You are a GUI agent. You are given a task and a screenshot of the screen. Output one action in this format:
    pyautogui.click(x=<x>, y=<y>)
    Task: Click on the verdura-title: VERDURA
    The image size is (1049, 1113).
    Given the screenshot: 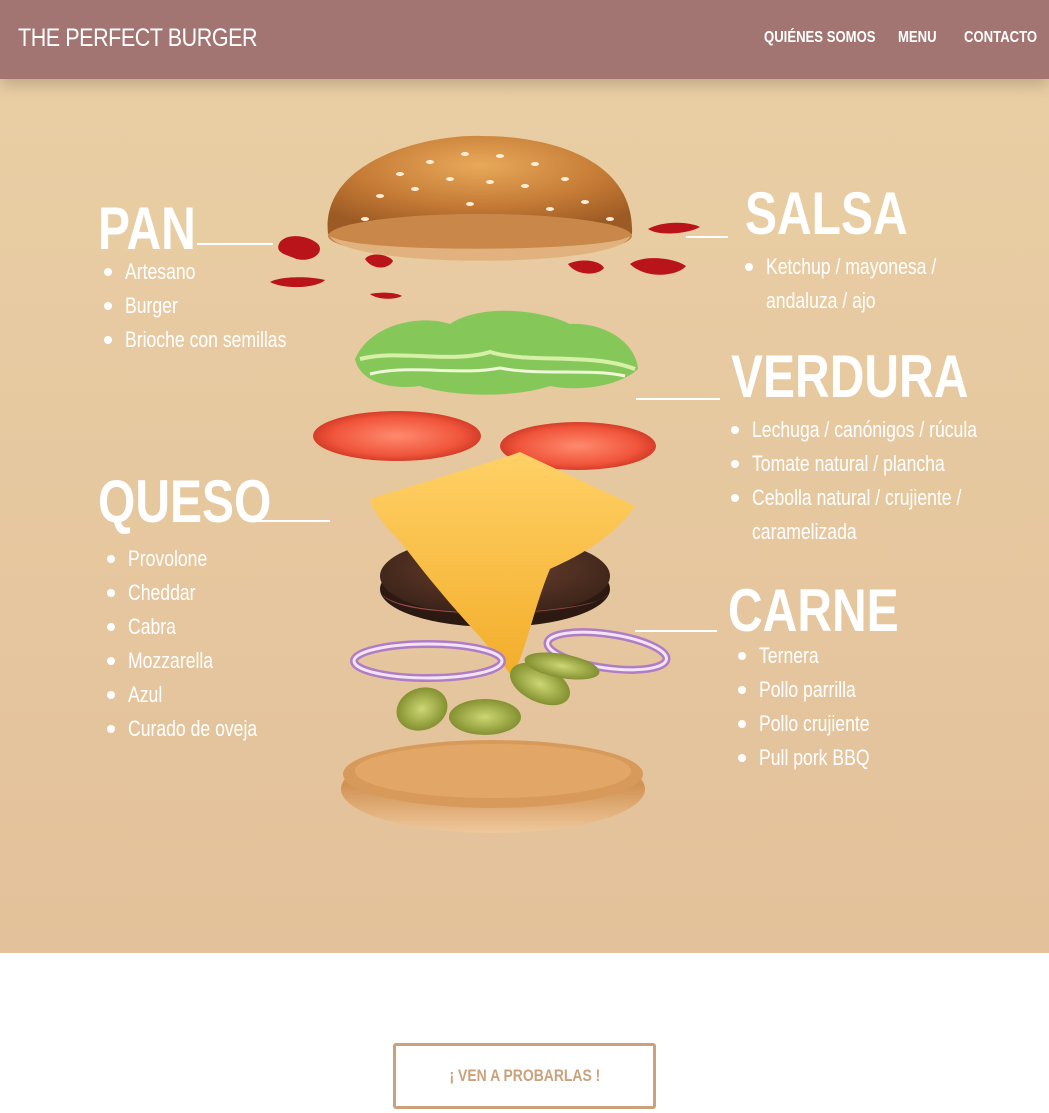 What is the action you would take?
    pyautogui.click(x=850, y=376)
    